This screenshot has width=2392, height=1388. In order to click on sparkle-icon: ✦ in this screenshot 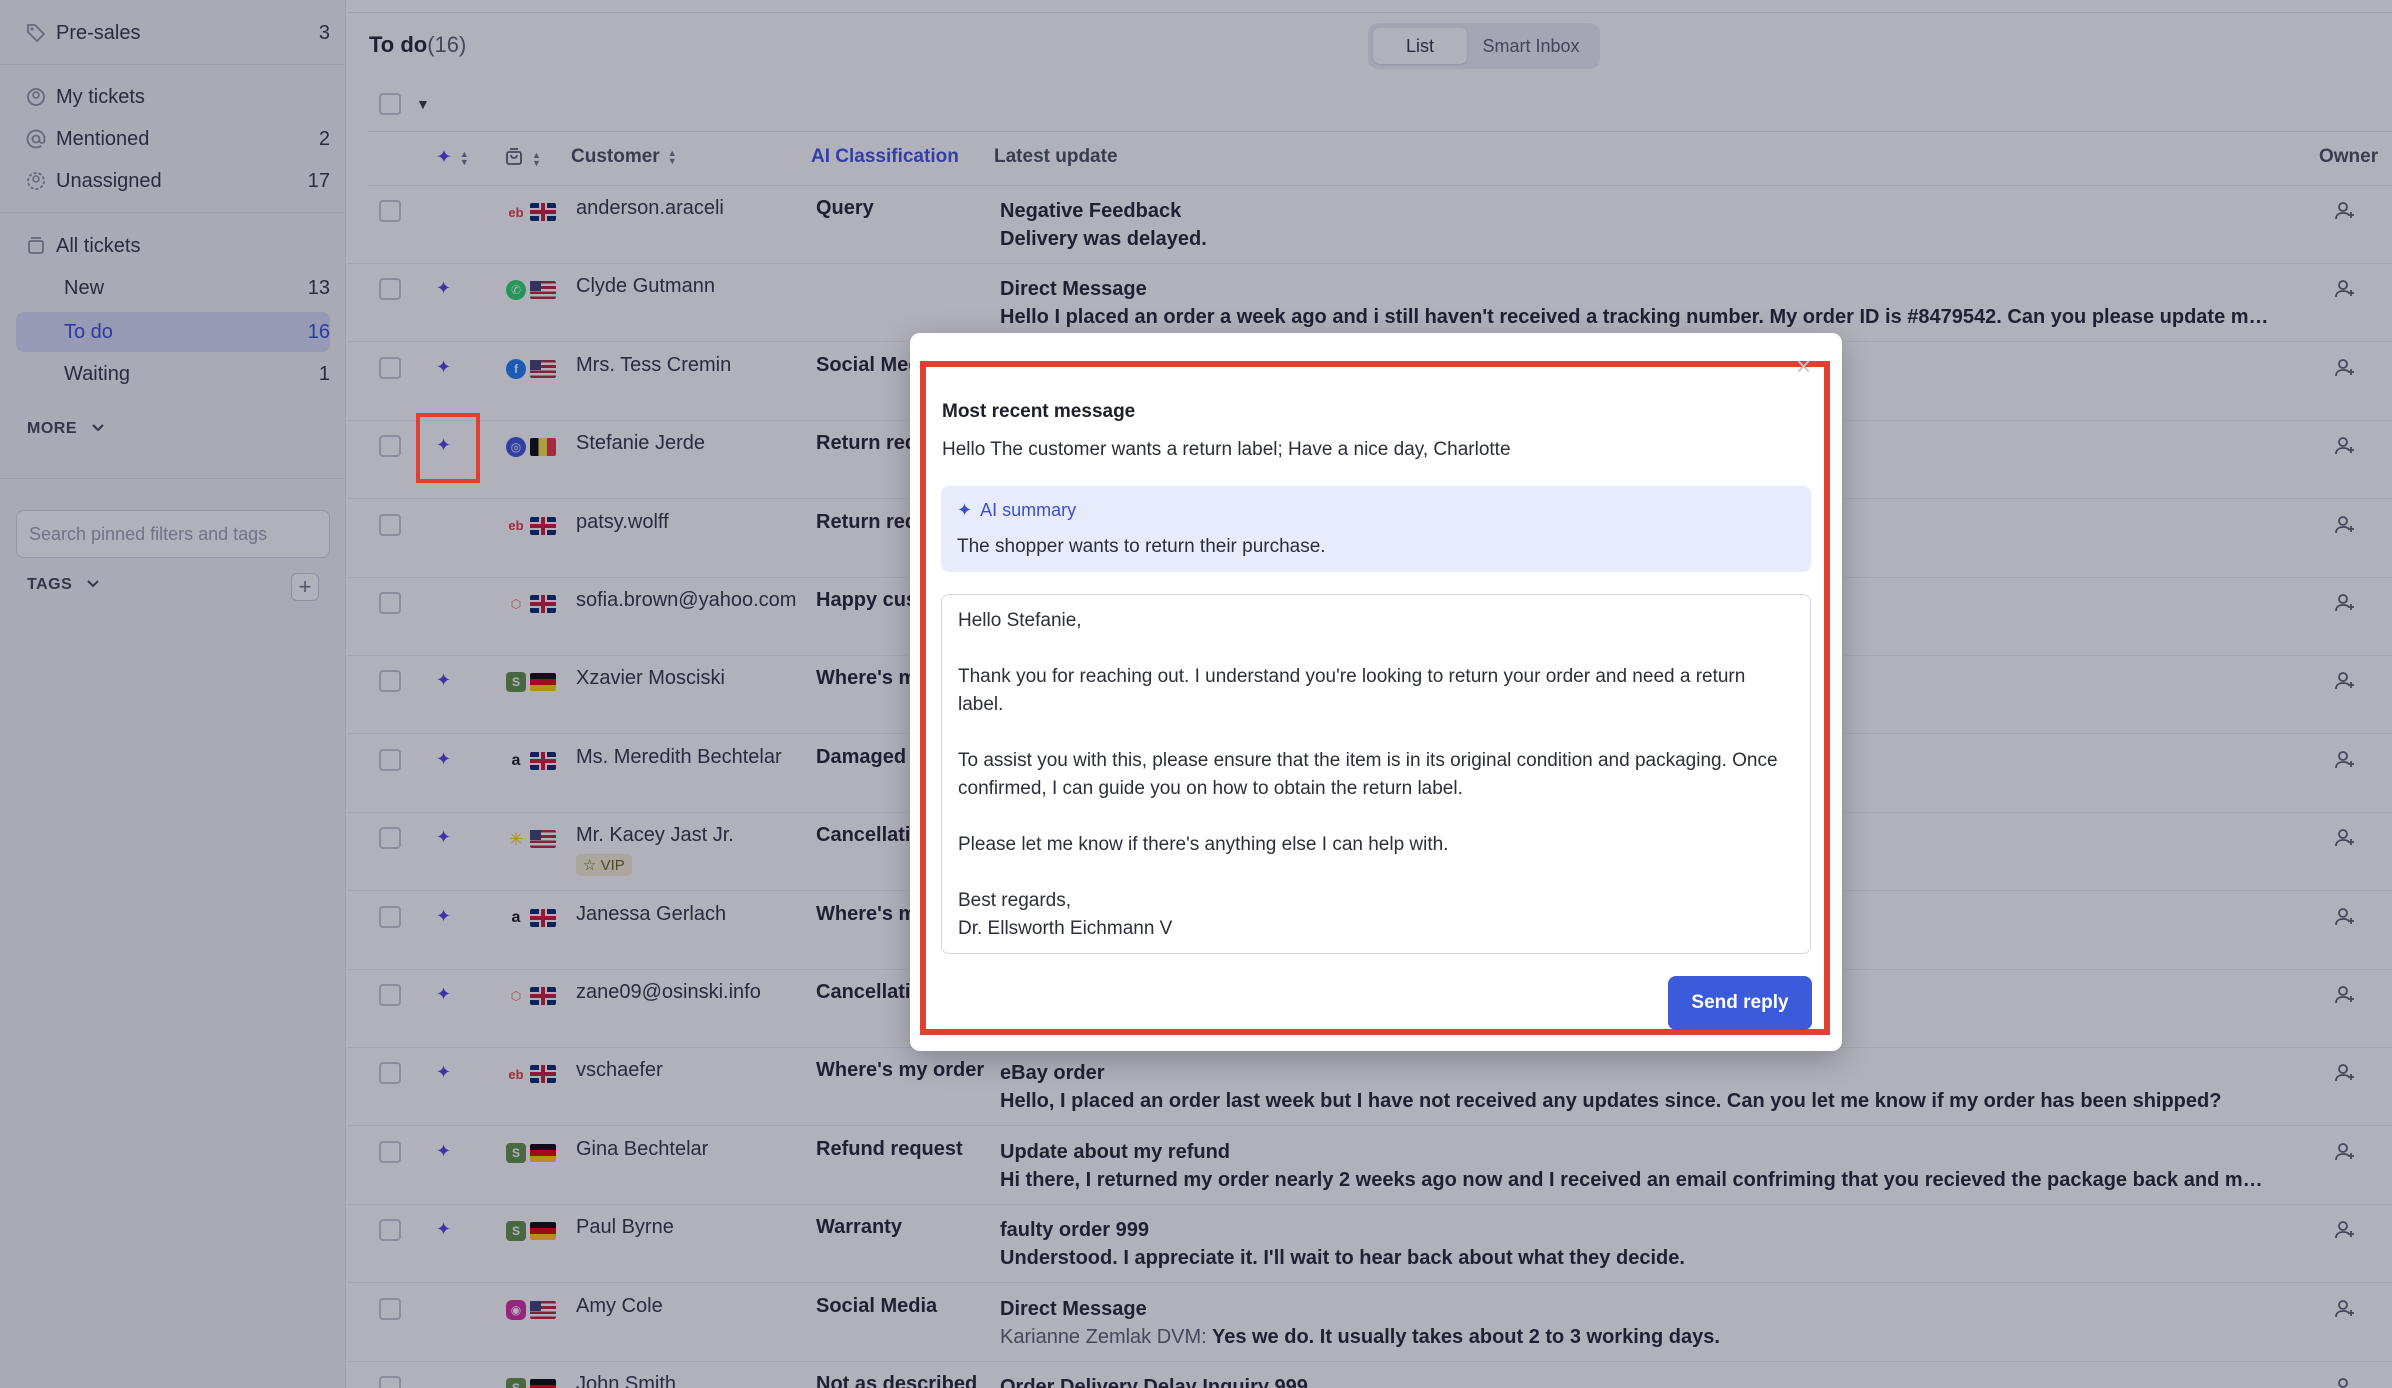, I will do `click(965, 510)`.